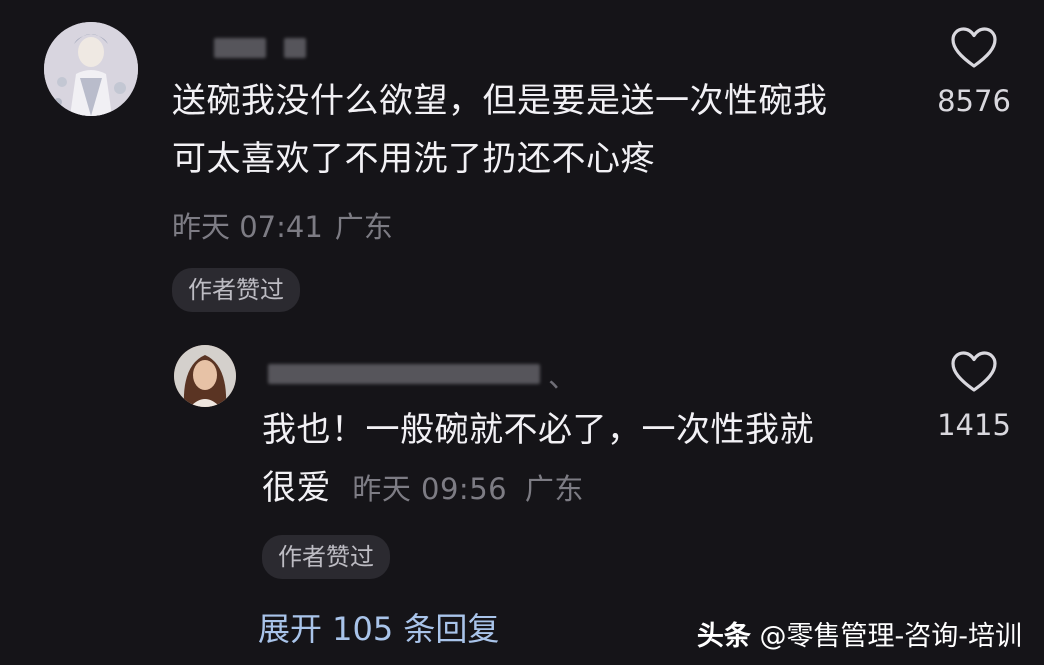  I want to click on like-count: 1415, so click(974, 425).